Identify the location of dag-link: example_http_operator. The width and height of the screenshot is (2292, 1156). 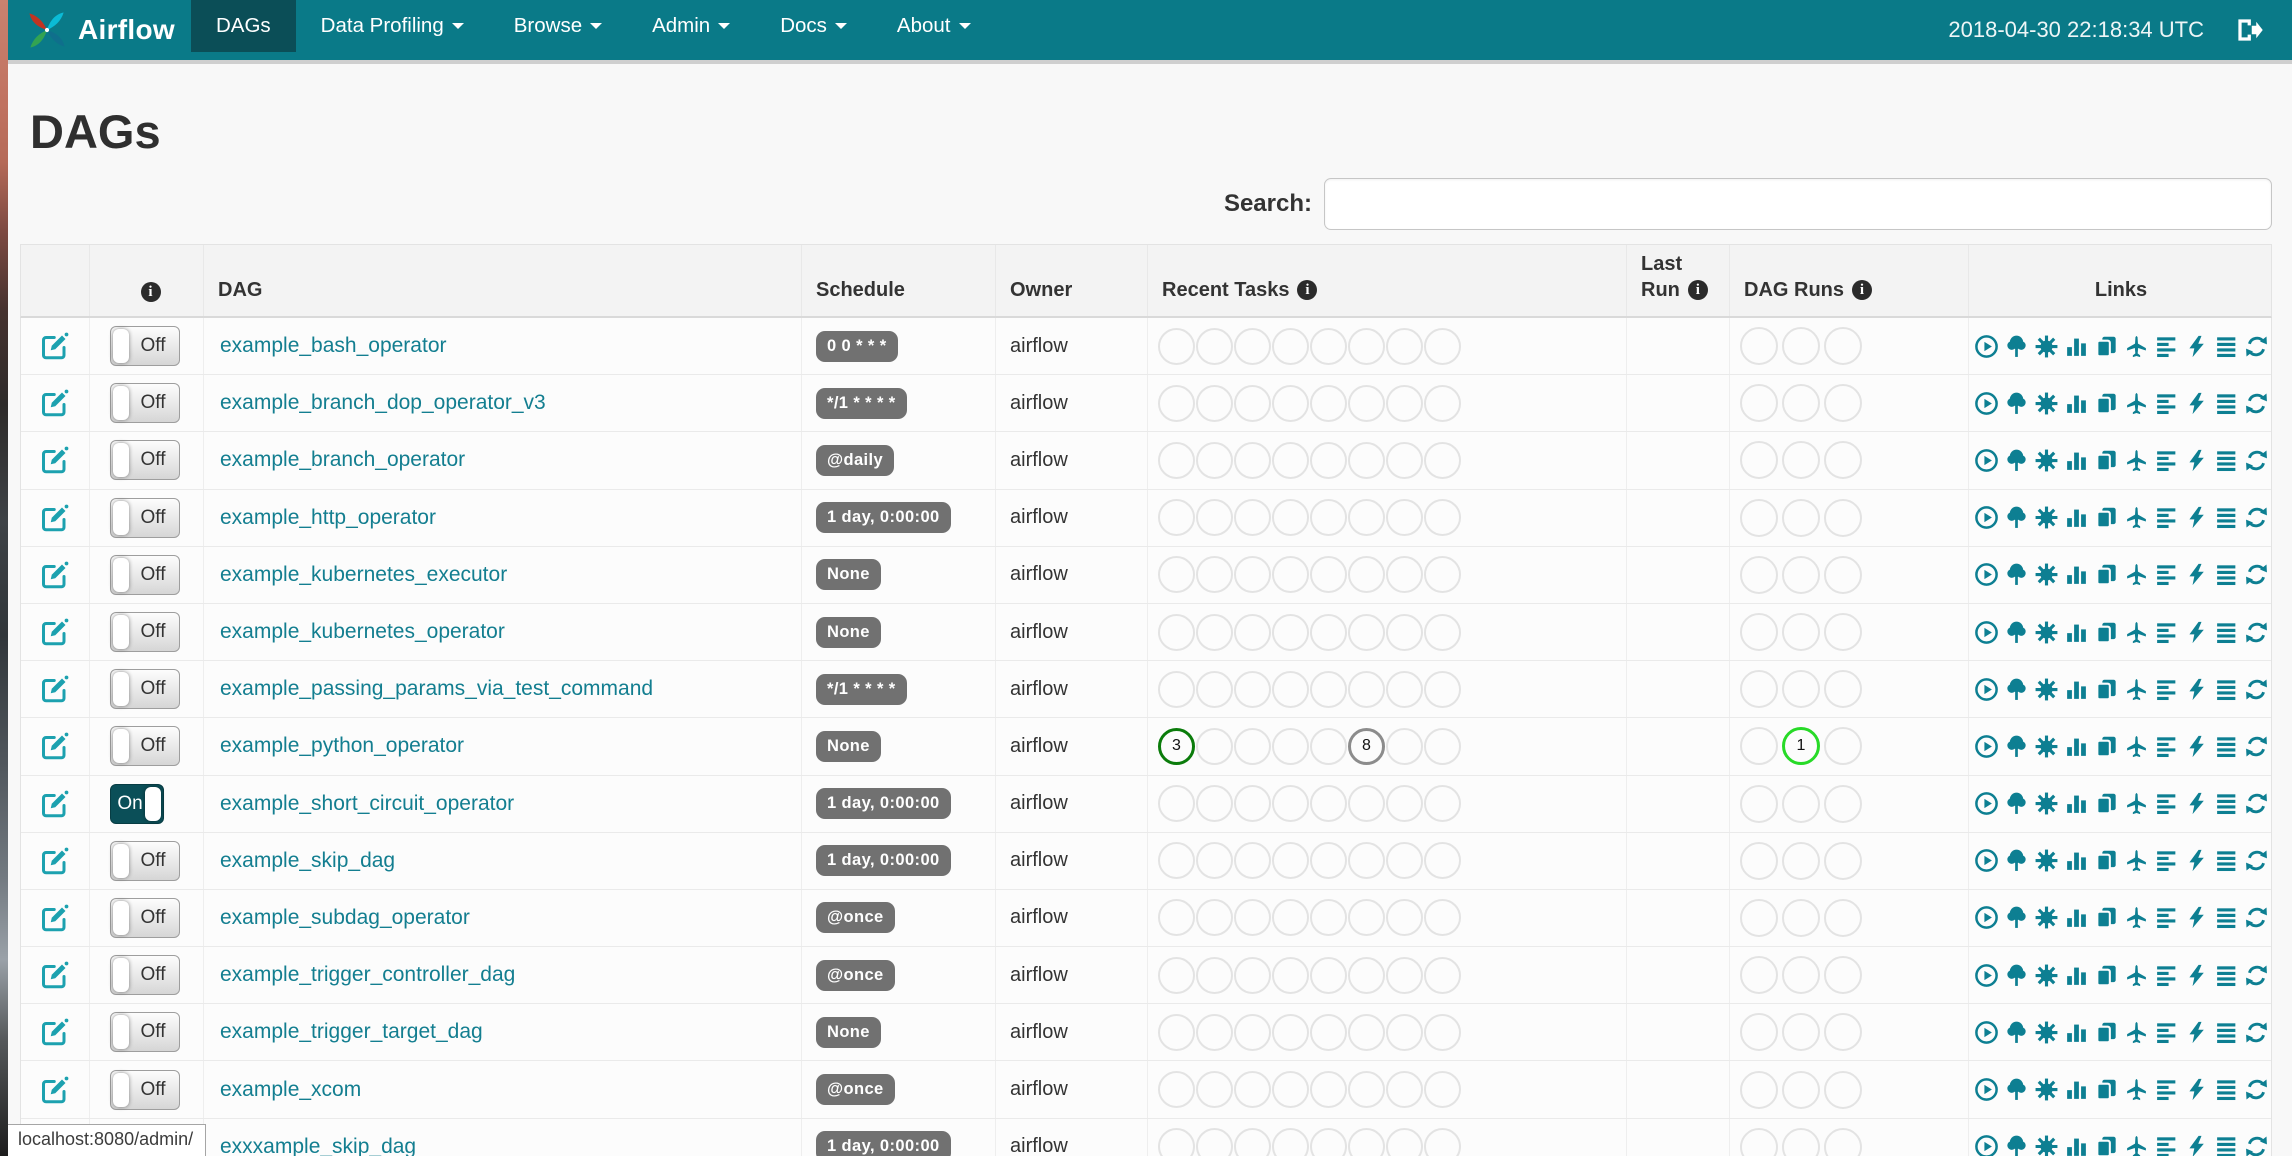
(320, 518).